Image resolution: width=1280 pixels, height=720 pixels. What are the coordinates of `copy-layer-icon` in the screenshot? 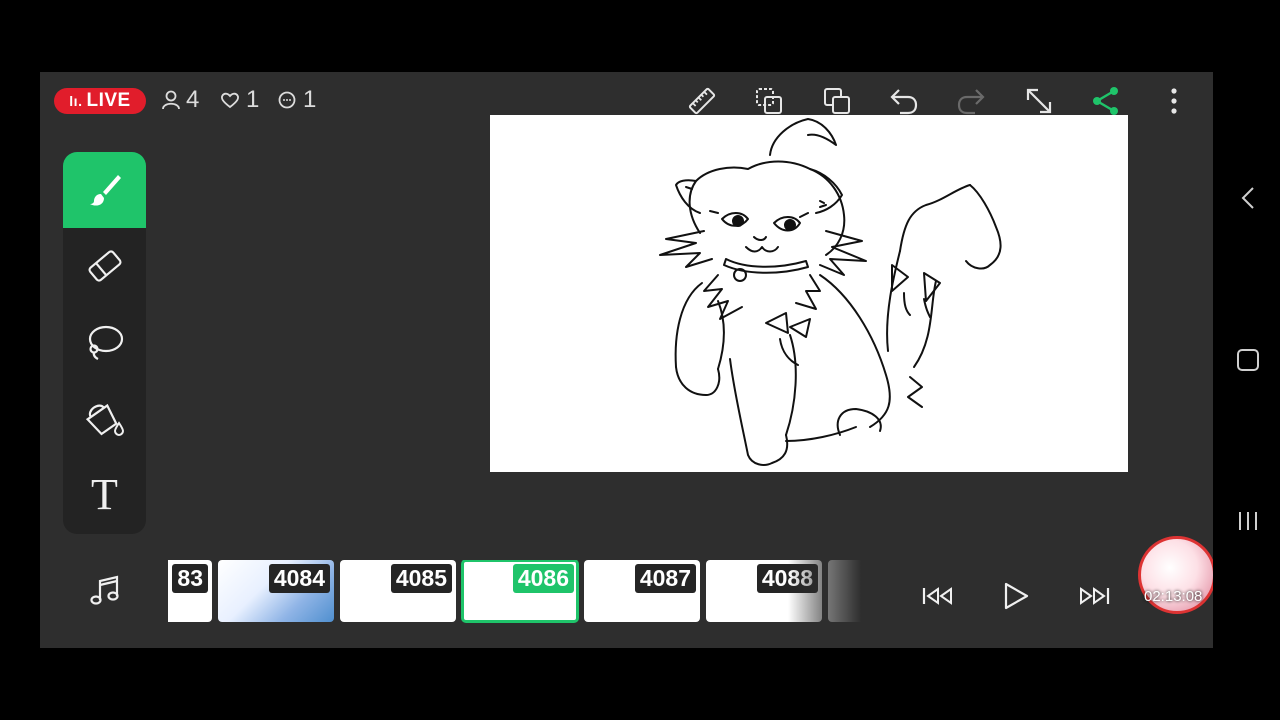 It's located at (769, 101).